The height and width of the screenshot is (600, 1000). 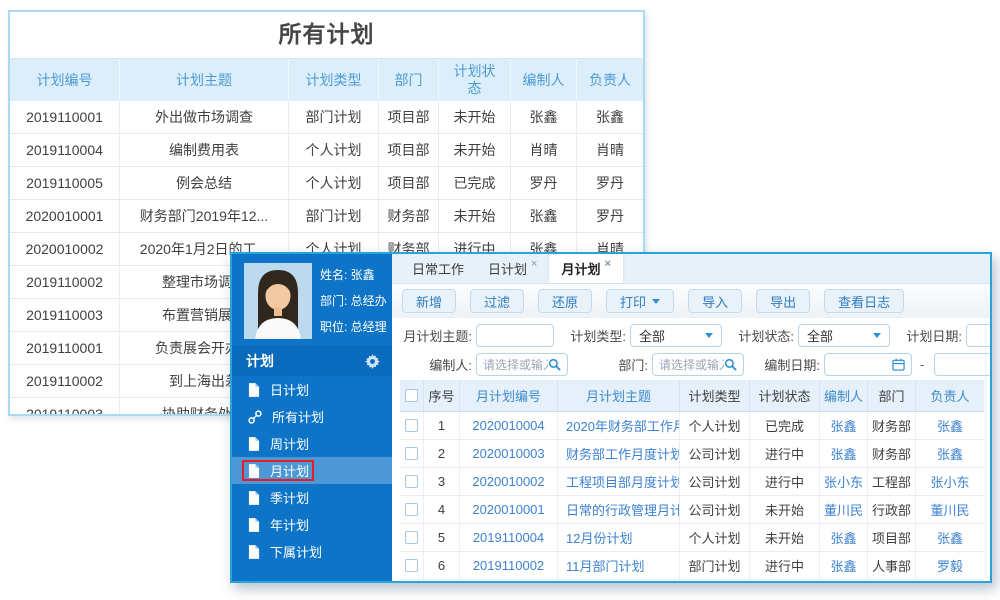 I want to click on cell-seq: 1, so click(x=442, y=425).